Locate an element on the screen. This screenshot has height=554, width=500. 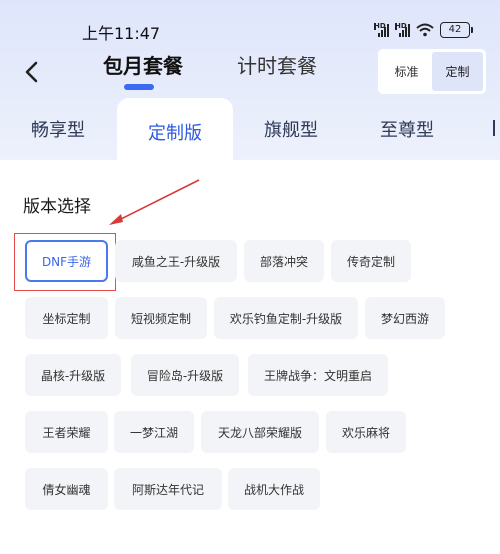
version-option: 王者荣耀 is located at coordinates (66, 432).